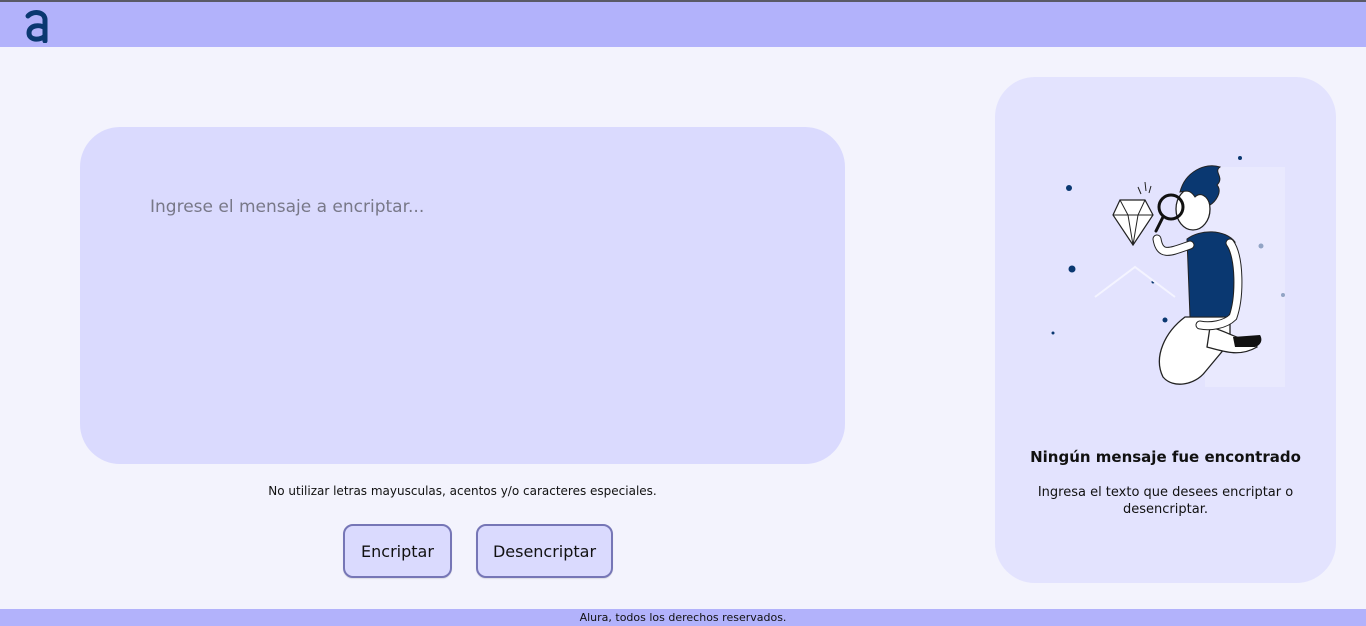  Describe the element at coordinates (1168, 271) in the screenshot. I see `person-with-magnifying-glass-illustration` at that location.